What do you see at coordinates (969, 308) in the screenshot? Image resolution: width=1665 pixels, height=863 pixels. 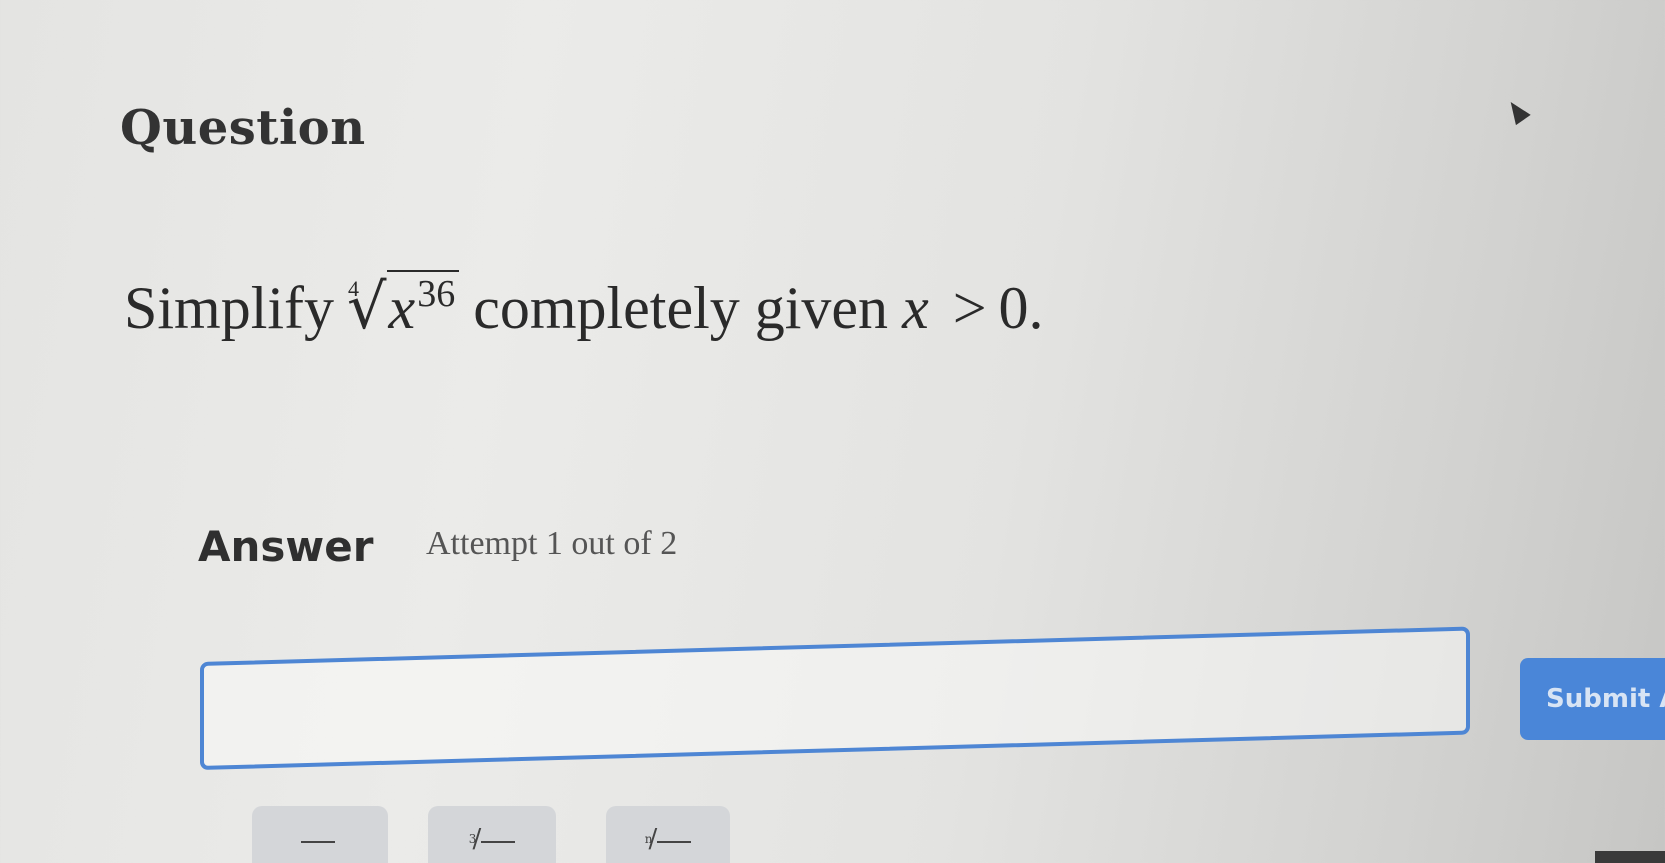 I see `condition-operator: >` at bounding box center [969, 308].